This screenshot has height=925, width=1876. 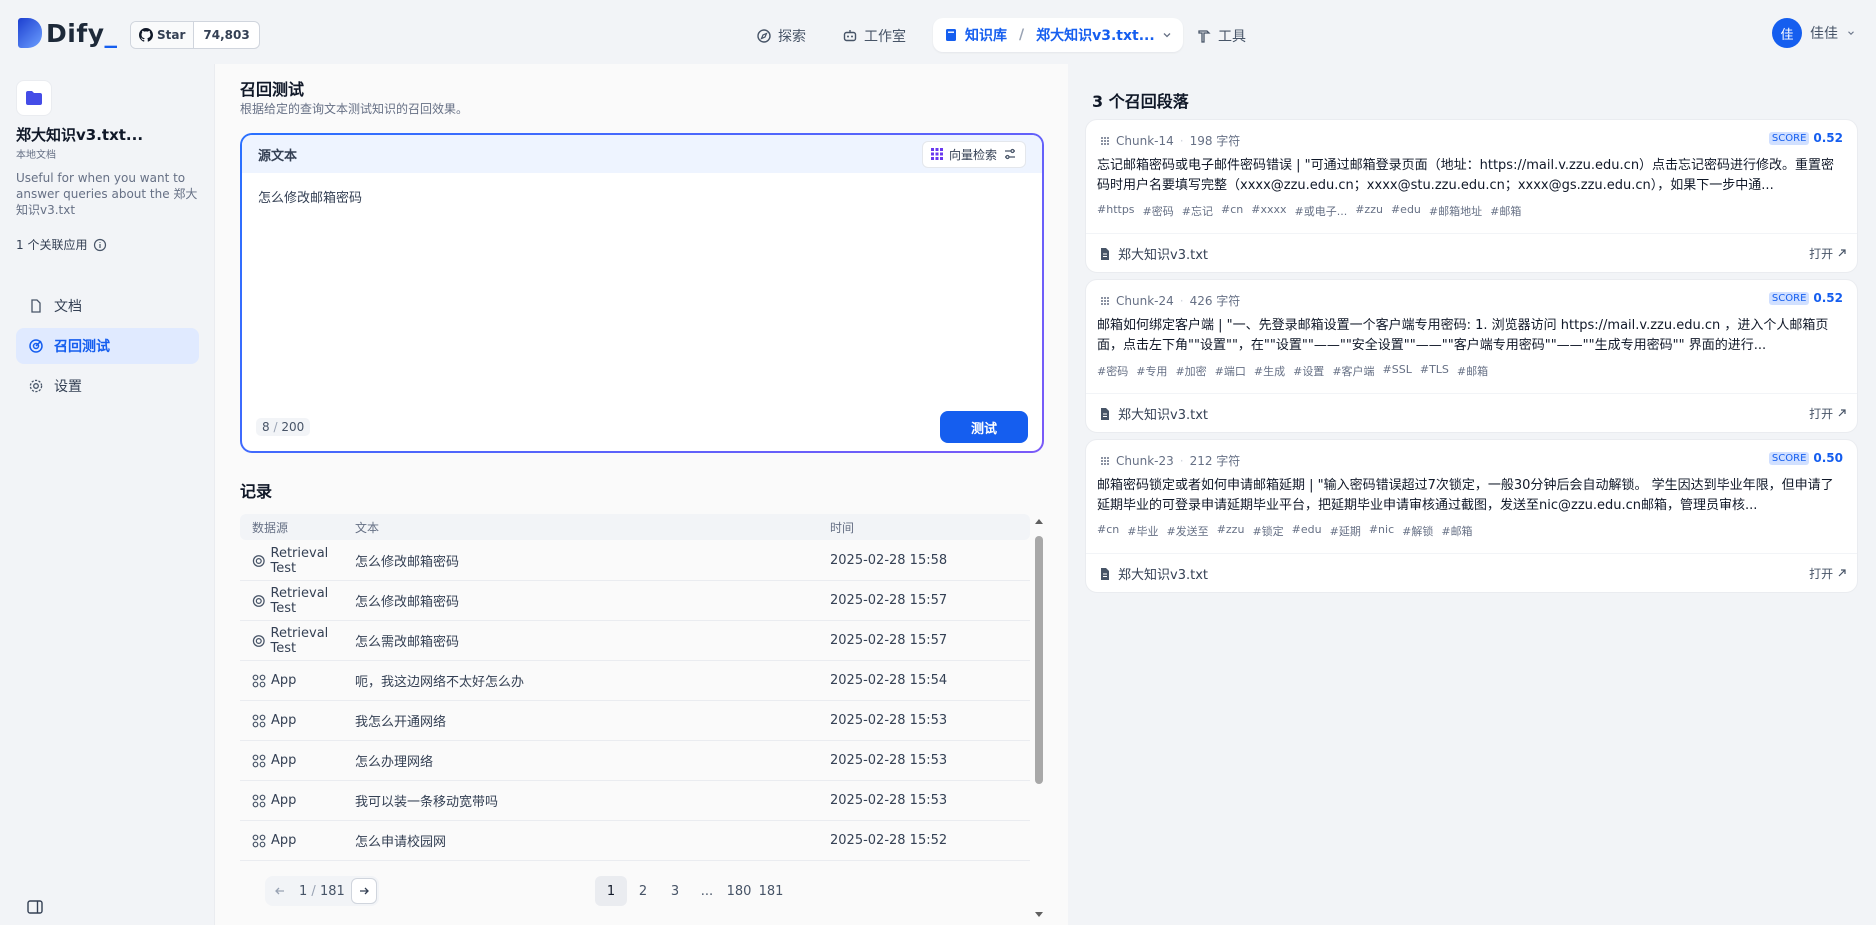 What do you see at coordinates (1851, 33) in the screenshot?
I see `chevron-down-icon` at bounding box center [1851, 33].